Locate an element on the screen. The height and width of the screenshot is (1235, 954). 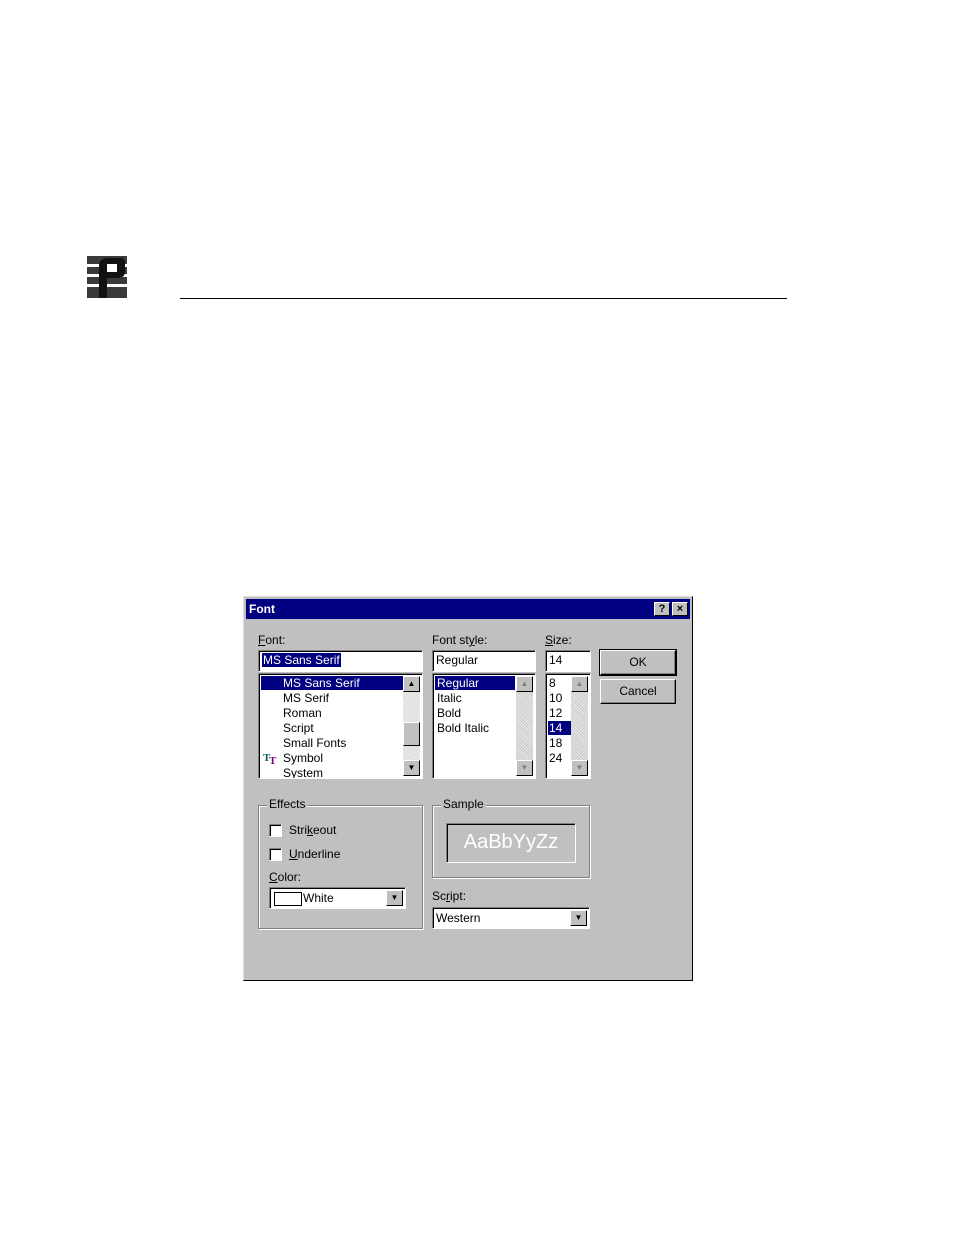
list-item-label: MS Sans Serif is located at coordinates (321, 683).